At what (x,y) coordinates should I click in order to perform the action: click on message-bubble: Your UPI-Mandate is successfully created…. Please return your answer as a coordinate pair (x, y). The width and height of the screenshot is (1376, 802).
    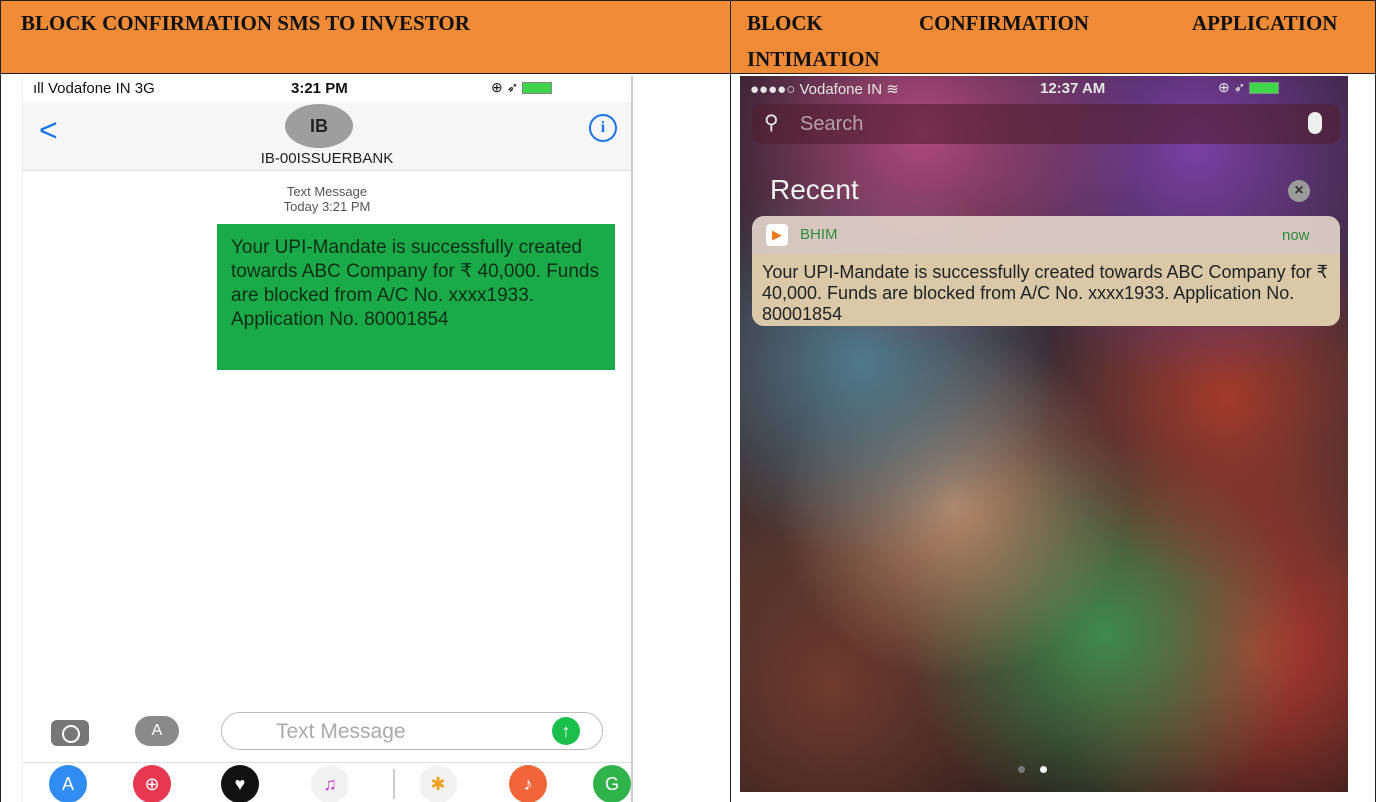
    Looking at the image, I should click on (416, 297).